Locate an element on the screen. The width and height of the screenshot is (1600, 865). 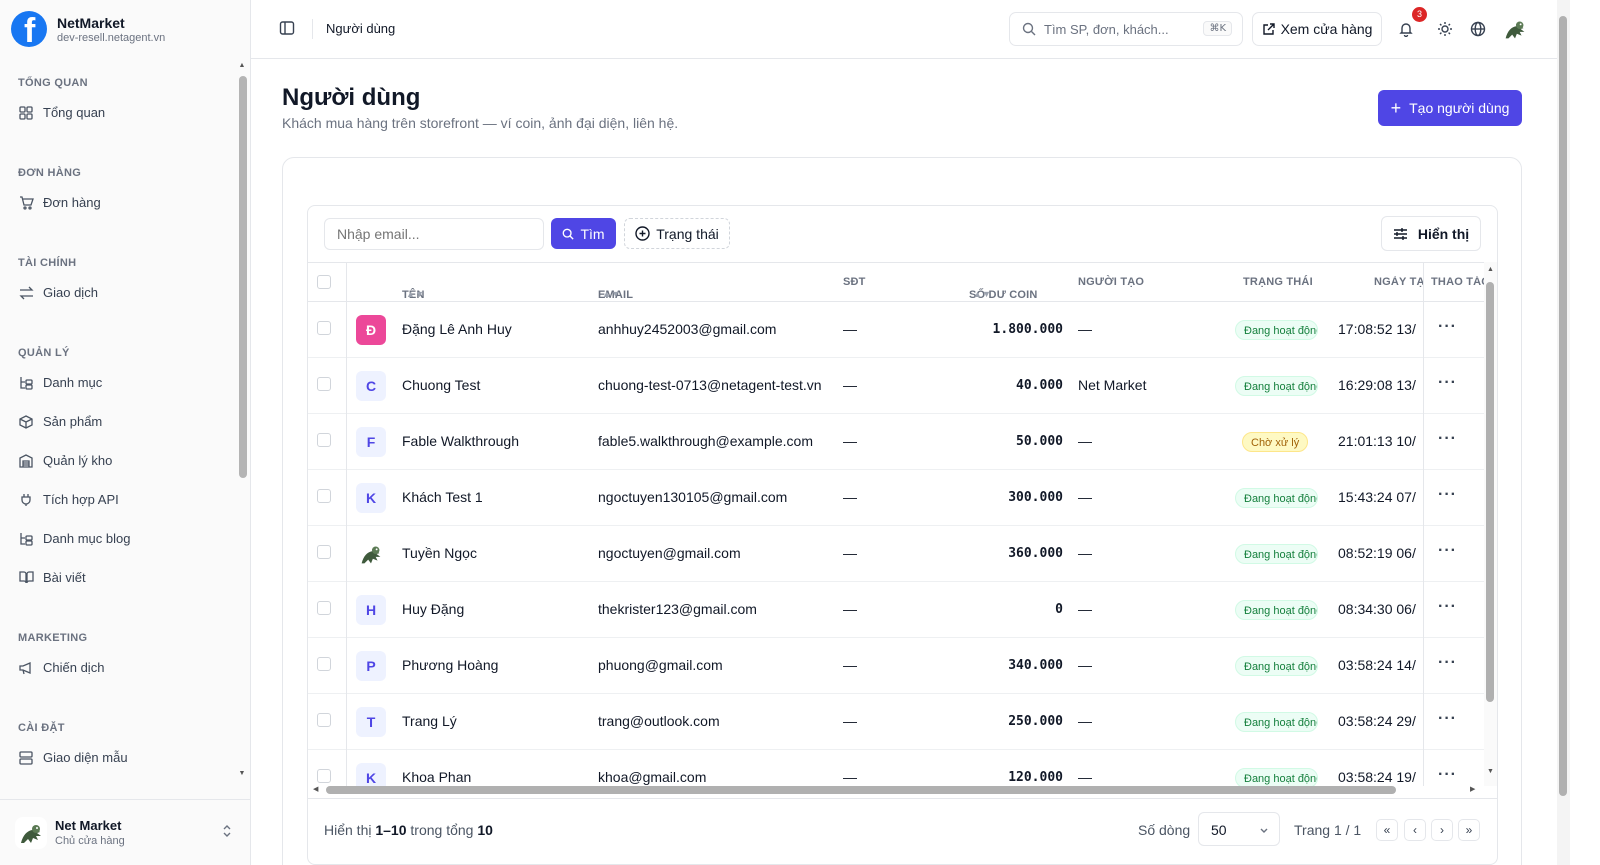
table-horizontal-scrollbar is located at coordinates (861, 790).